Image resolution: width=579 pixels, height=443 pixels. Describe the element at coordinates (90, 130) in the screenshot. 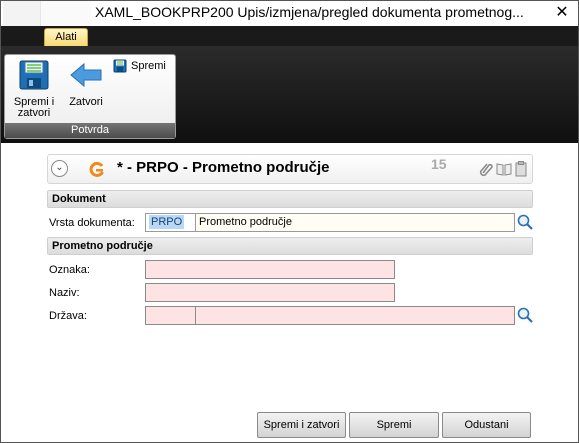

I see `ribbon-group-label: Potvrda` at that location.